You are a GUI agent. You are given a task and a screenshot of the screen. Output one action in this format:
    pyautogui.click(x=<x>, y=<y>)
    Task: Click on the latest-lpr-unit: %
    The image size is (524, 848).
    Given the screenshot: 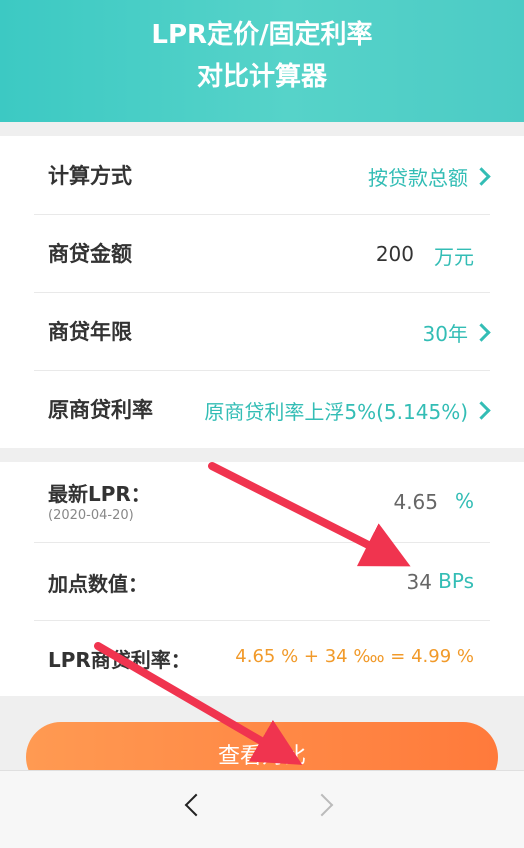 What is the action you would take?
    pyautogui.click(x=464, y=501)
    